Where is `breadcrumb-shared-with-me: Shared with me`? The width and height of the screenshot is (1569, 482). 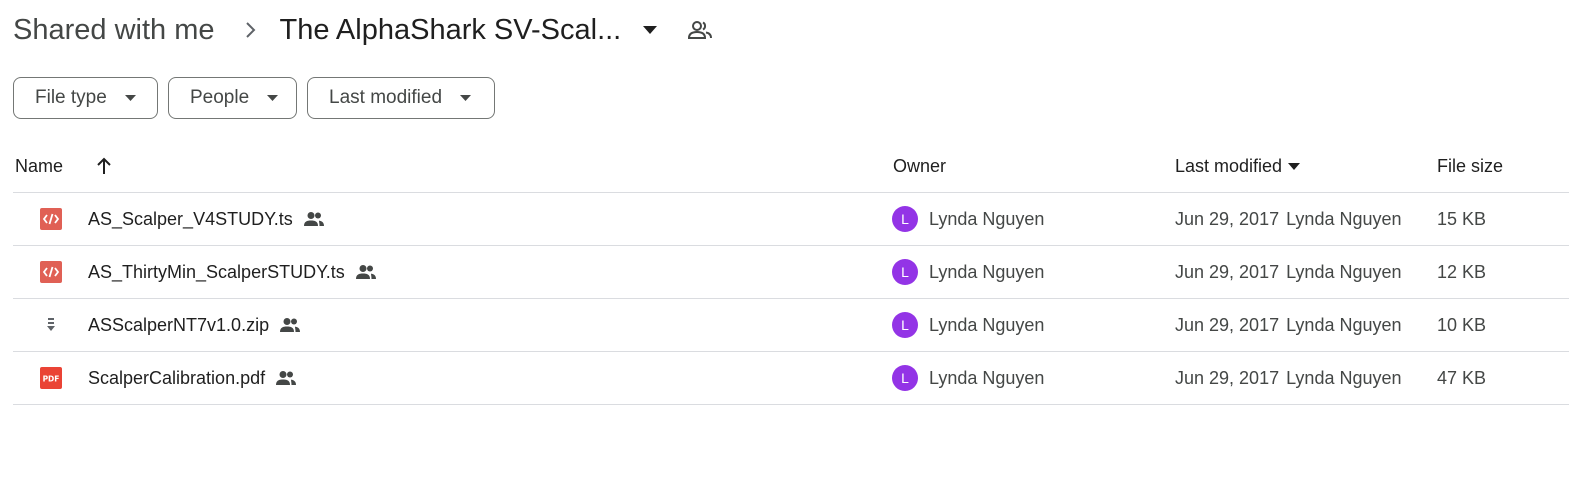 breadcrumb-shared-with-me: Shared with me is located at coordinates (114, 30).